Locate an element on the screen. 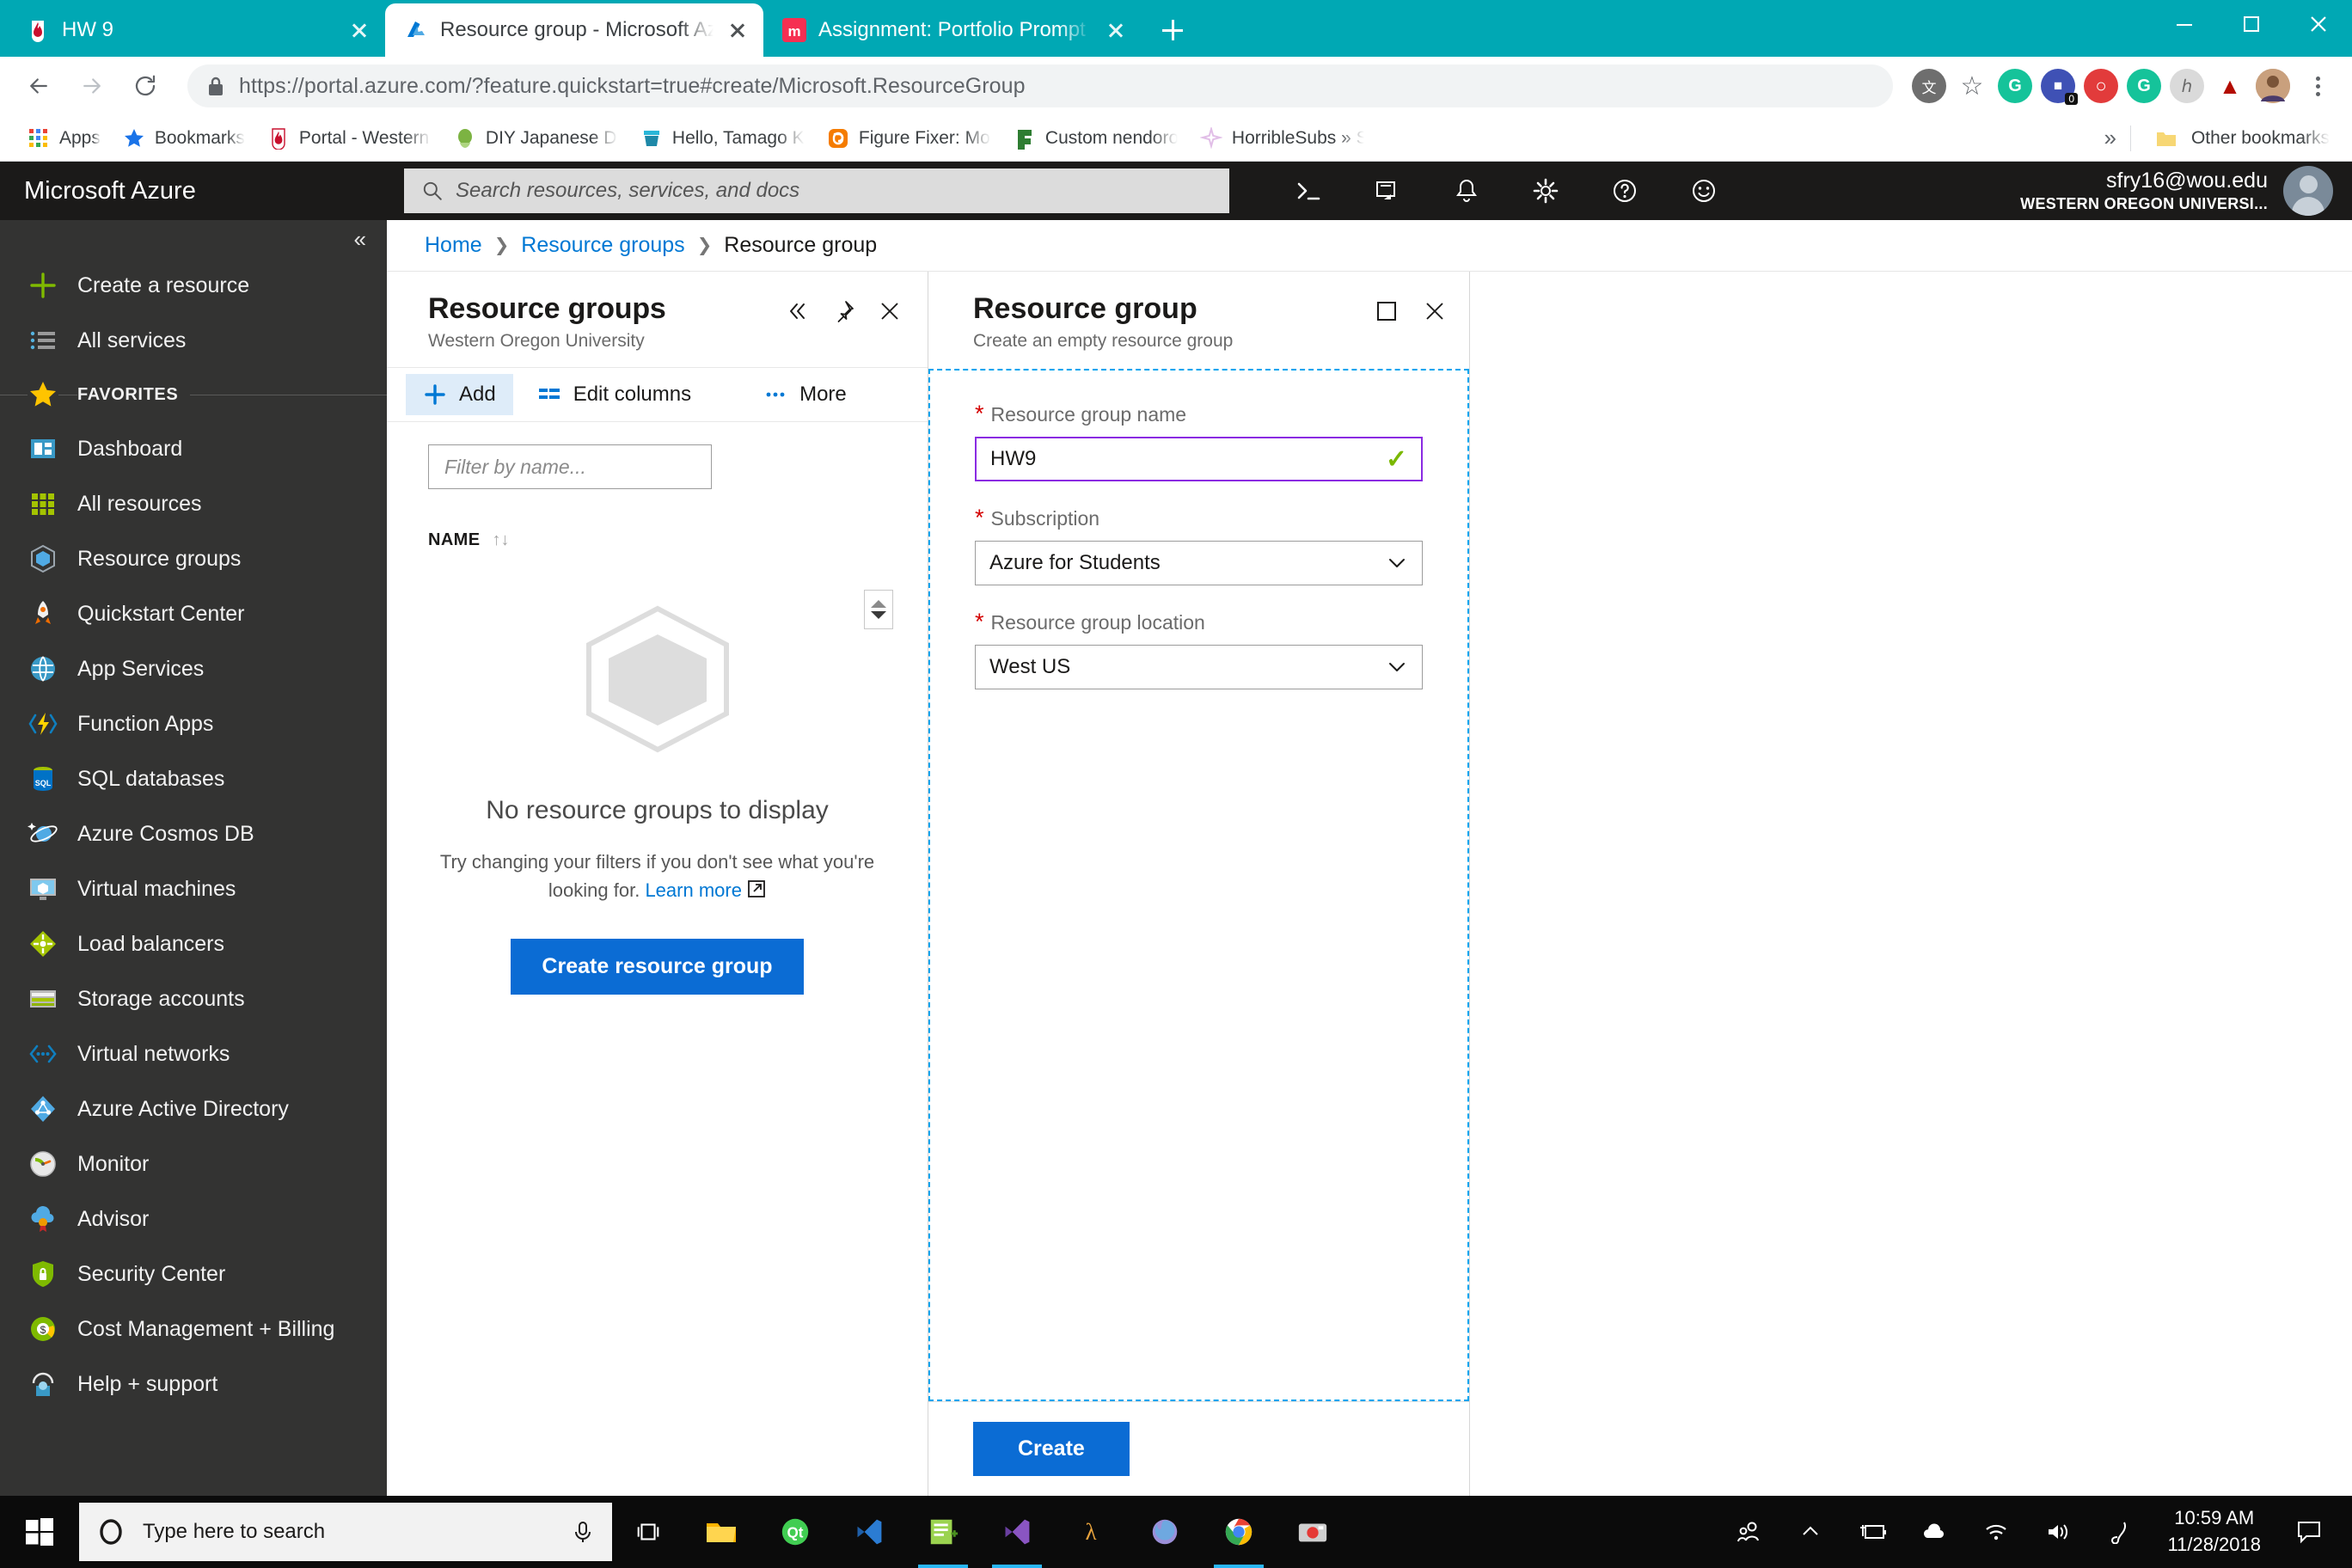  bookmark-tamago-kake: Hello, Tamago Kake G is located at coordinates (722, 138).